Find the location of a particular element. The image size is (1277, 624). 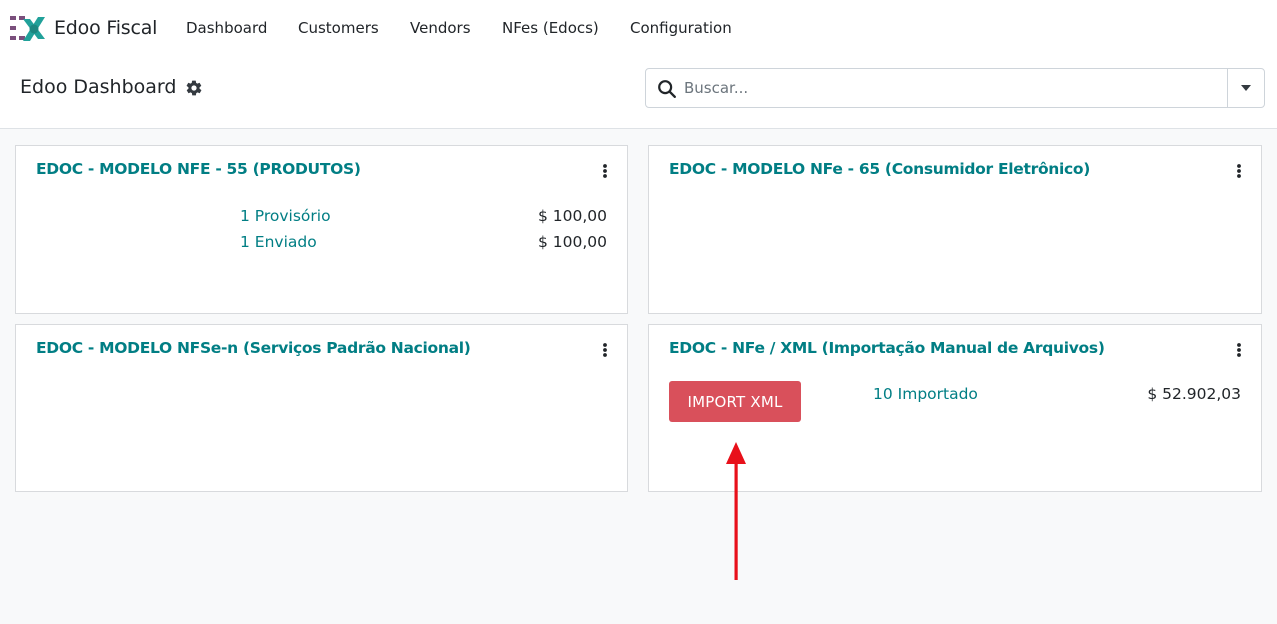

caret-down-icon is located at coordinates (1246, 88).